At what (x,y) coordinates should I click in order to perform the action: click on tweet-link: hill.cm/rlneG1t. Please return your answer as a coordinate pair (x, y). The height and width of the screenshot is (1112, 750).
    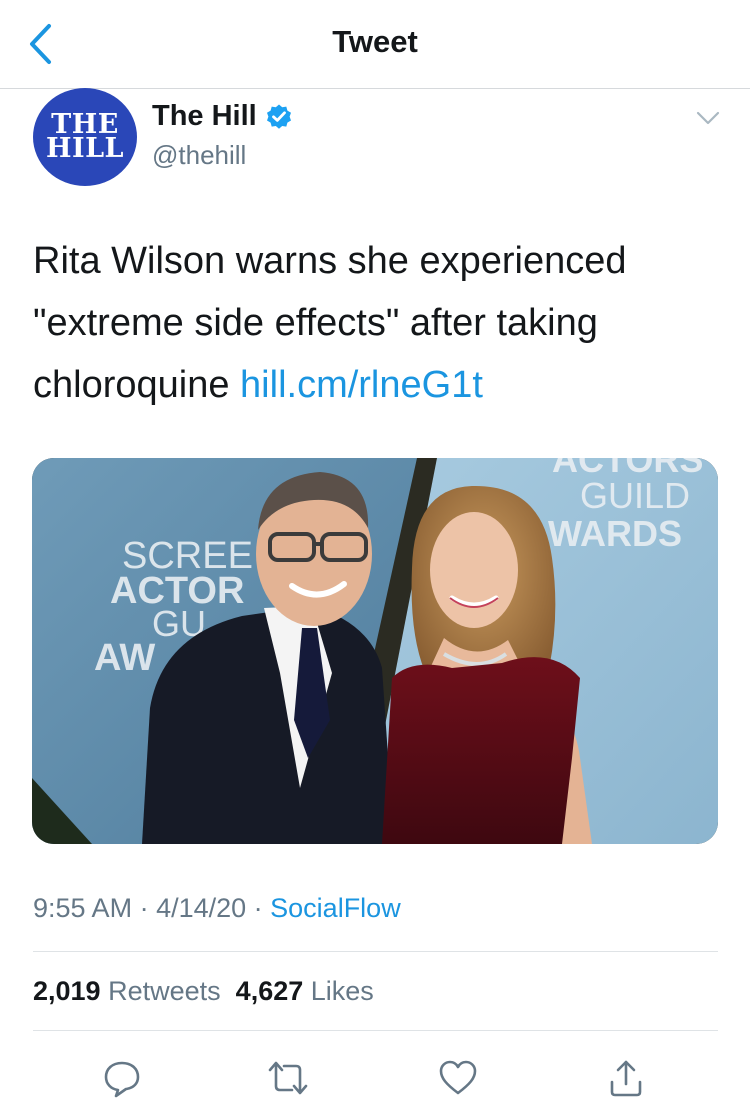
    Looking at the image, I should click on (361, 385).